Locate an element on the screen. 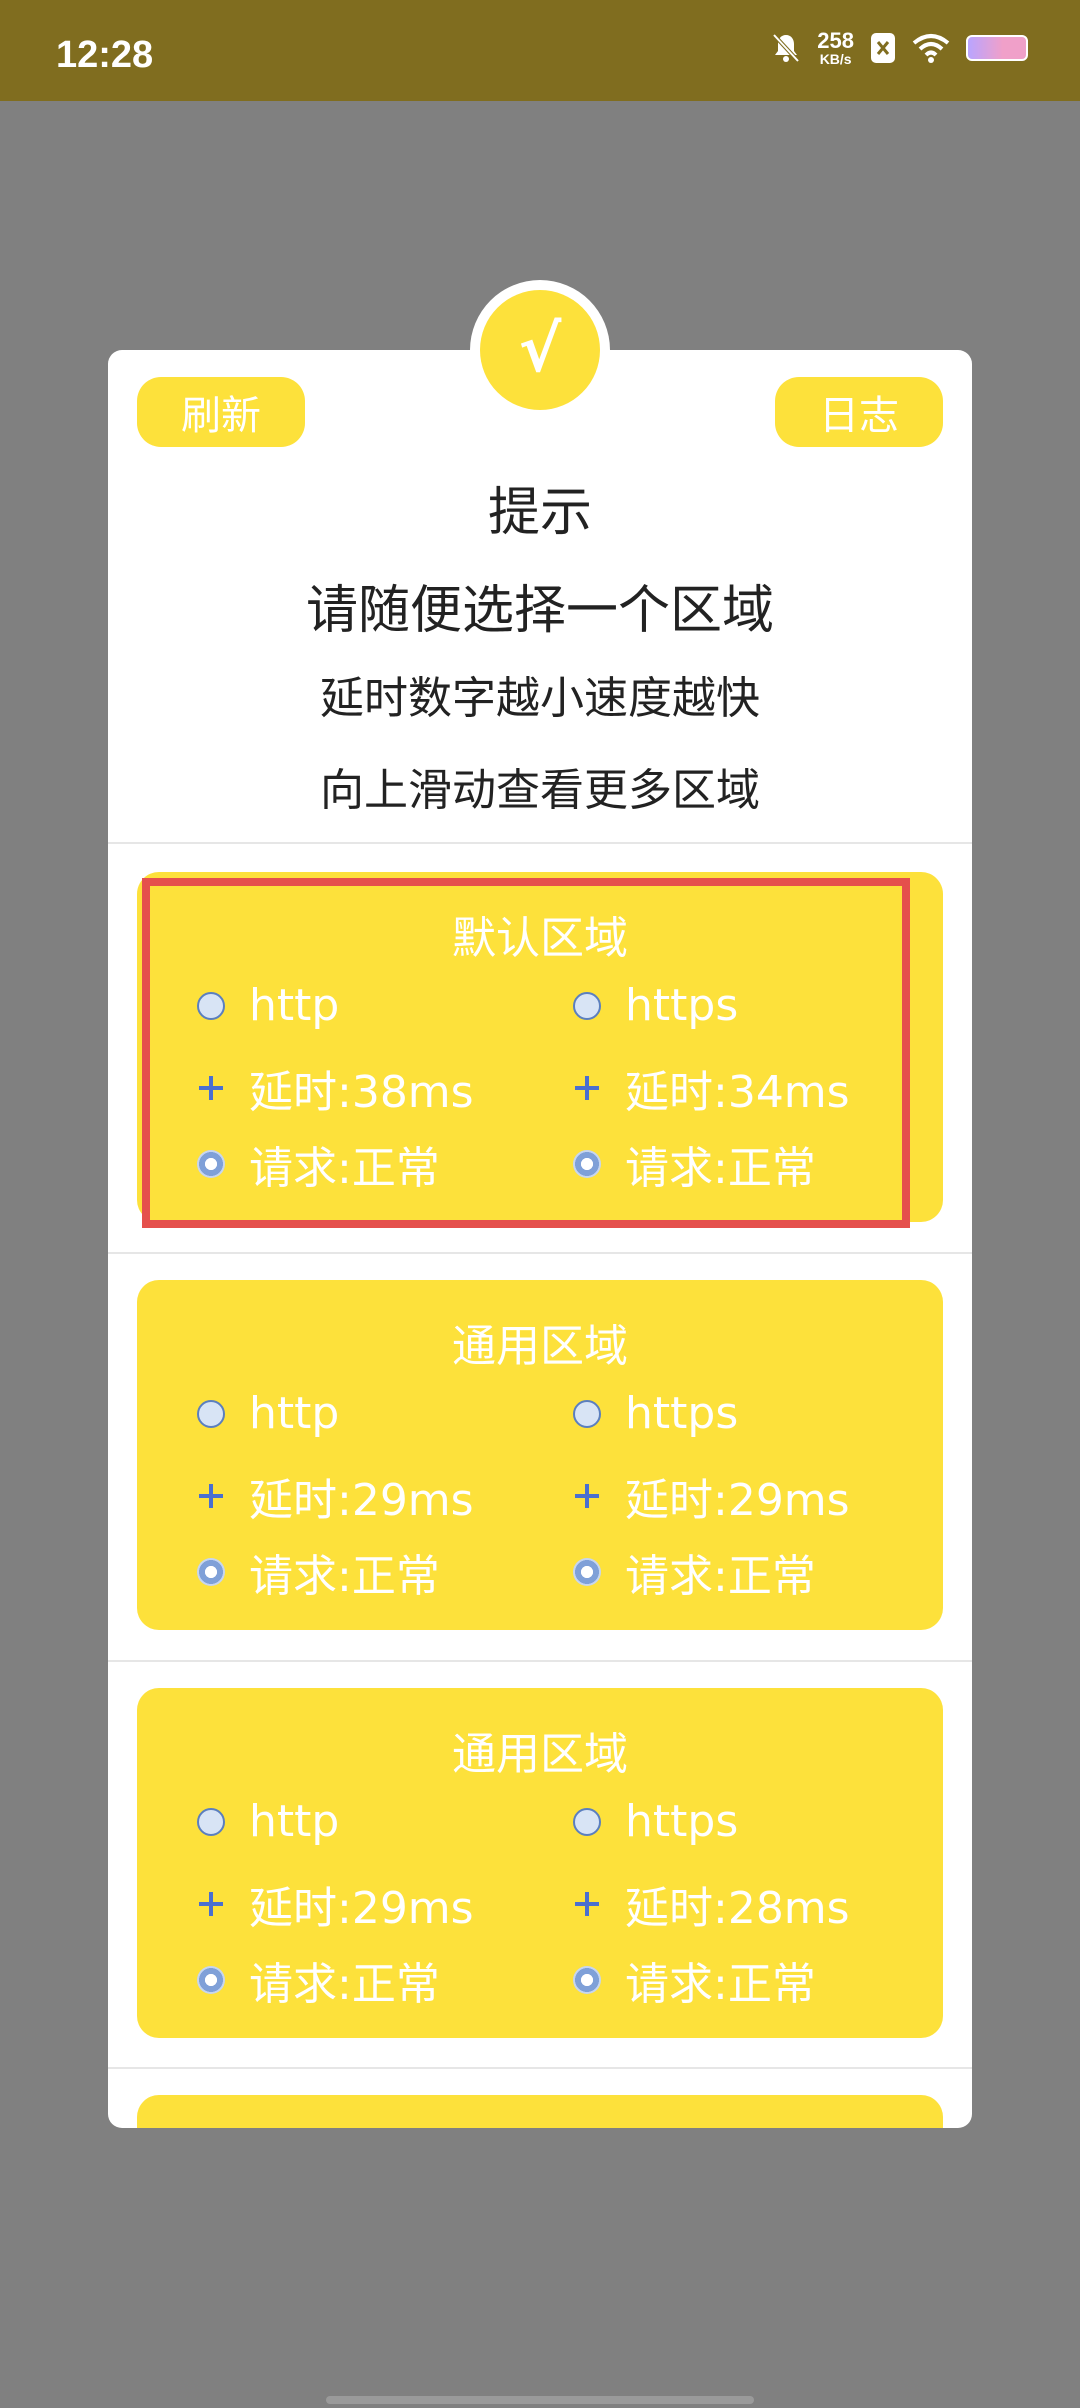 The height and width of the screenshot is (2408, 1080). battery-icon is located at coordinates (997, 48).